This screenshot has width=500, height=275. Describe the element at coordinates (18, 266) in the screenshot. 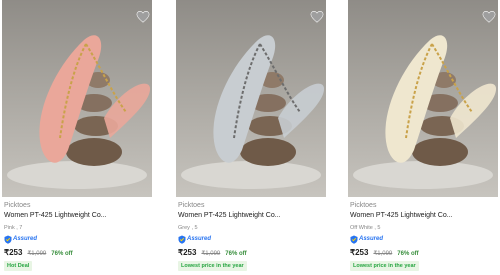

I see `deal-tag: Hot Deal` at that location.